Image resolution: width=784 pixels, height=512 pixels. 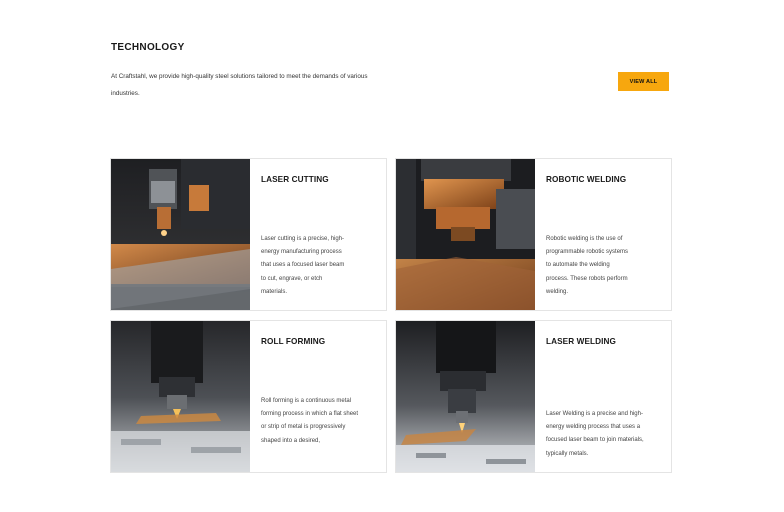 I want to click on card-description-line: energy manufacturing process, so click(x=301, y=252).